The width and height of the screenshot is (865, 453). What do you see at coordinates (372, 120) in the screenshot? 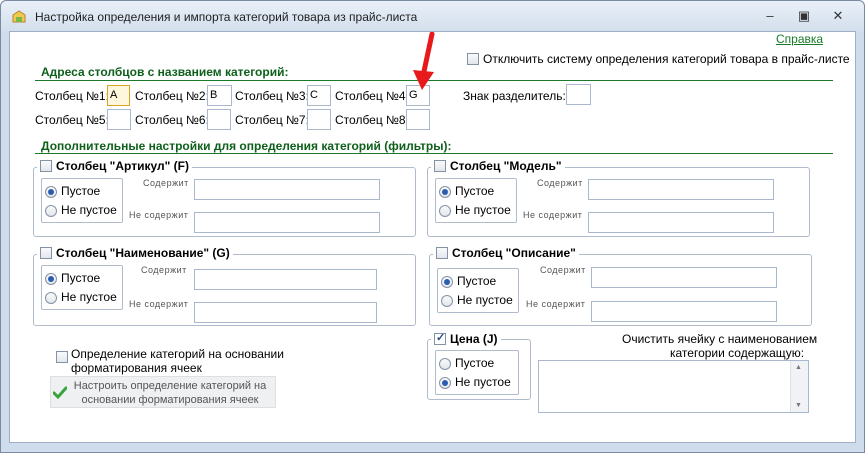
I see `column-8-label: Столбец №8:` at bounding box center [372, 120].